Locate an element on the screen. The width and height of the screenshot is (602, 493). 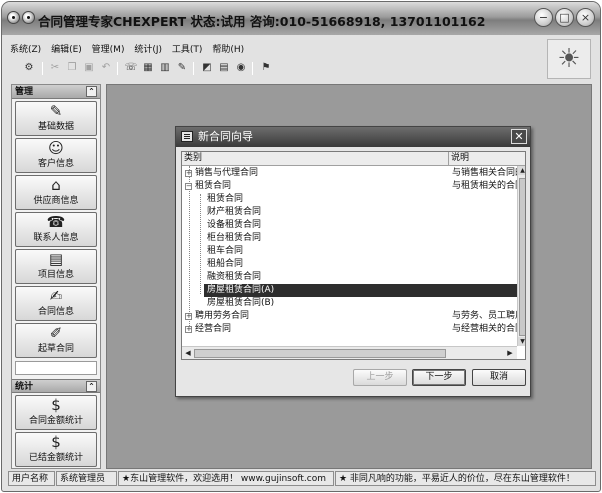
maximize-button: □ is located at coordinates (564, 17).